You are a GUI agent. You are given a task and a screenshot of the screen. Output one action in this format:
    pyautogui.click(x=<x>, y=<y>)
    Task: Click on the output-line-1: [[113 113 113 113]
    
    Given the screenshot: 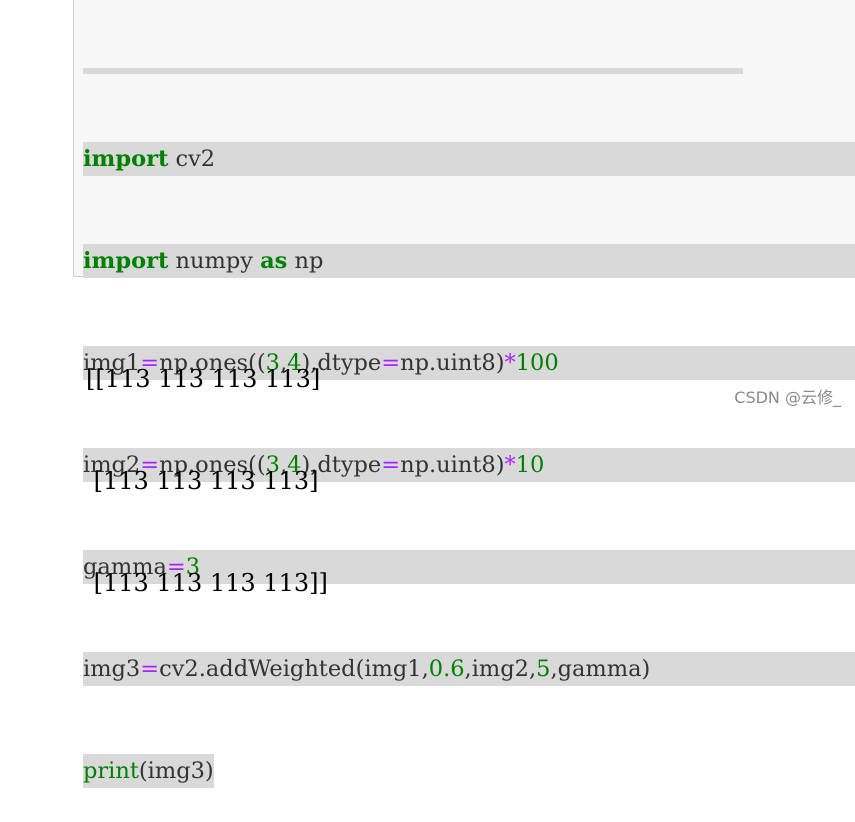 What is the action you would take?
    pyautogui.click(x=203, y=379)
    